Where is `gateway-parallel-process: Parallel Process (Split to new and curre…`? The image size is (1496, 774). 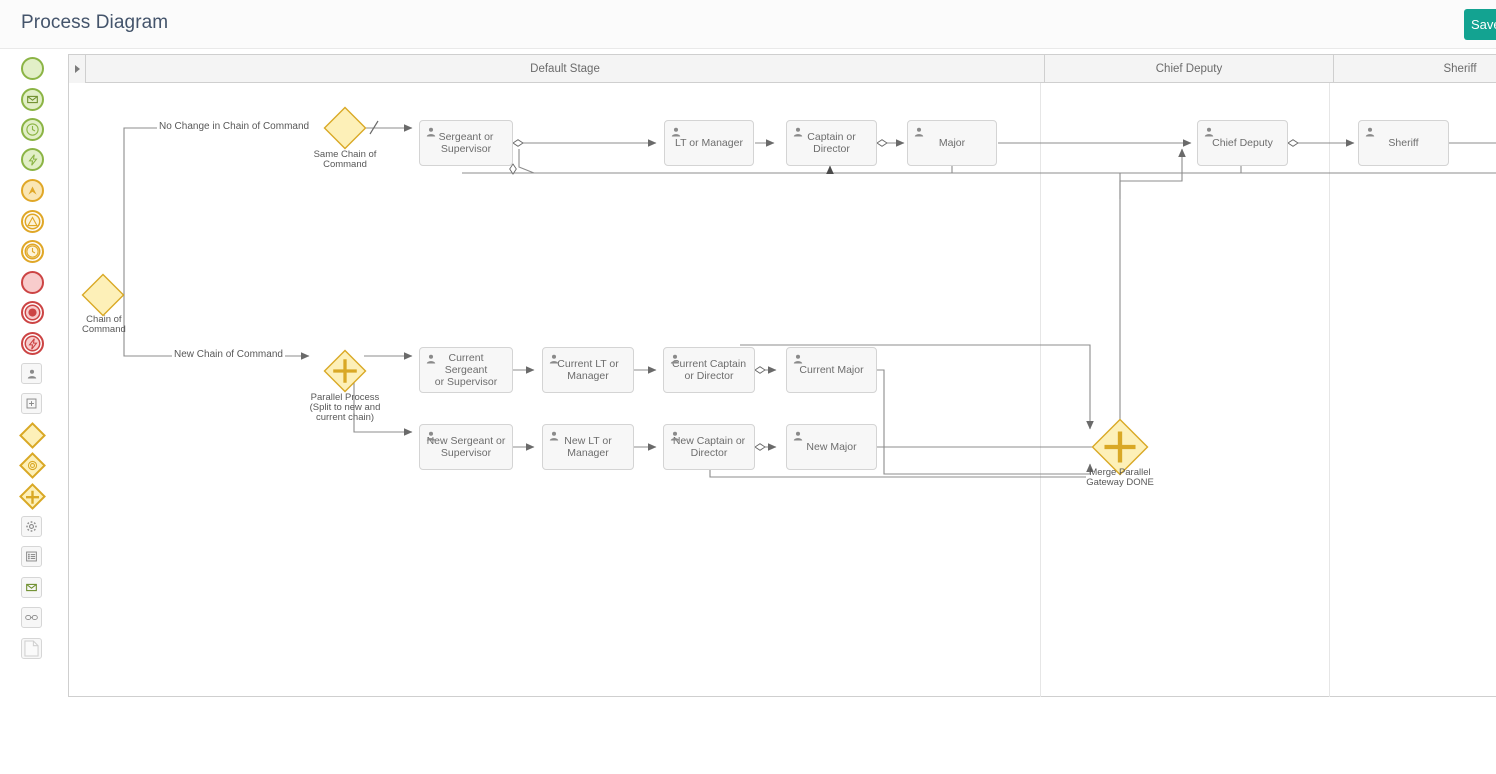
gateway-parallel-process: Parallel Process (Split to new and curre… is located at coordinates (345, 386).